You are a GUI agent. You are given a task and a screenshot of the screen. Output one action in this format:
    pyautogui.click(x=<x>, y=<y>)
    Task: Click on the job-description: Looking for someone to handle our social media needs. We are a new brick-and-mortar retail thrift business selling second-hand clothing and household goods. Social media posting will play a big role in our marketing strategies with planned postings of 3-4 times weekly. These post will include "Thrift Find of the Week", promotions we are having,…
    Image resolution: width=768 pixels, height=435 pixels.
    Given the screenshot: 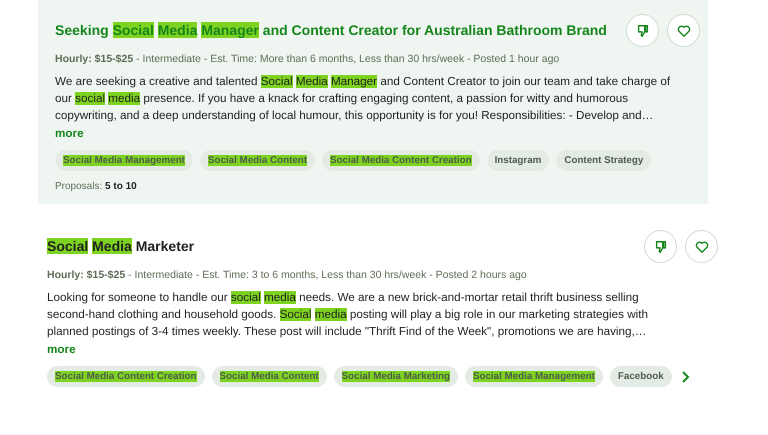 What is the action you would take?
    pyautogui.click(x=348, y=315)
    